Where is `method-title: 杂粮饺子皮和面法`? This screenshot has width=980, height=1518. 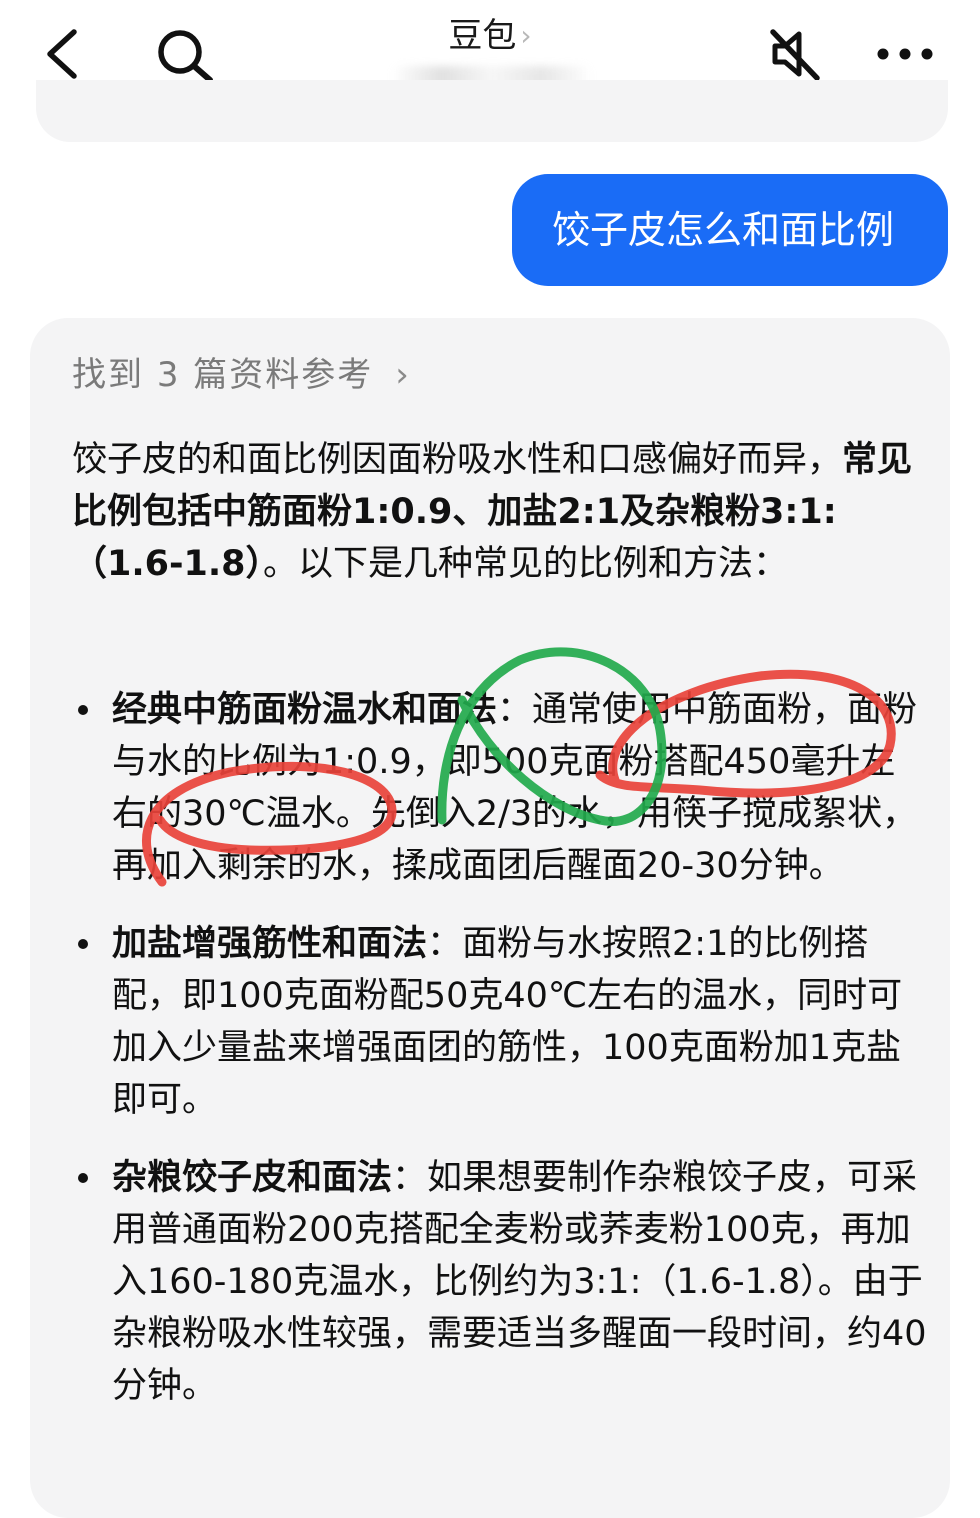 method-title: 杂粮饺子皮和面法 is located at coordinates (252, 1178).